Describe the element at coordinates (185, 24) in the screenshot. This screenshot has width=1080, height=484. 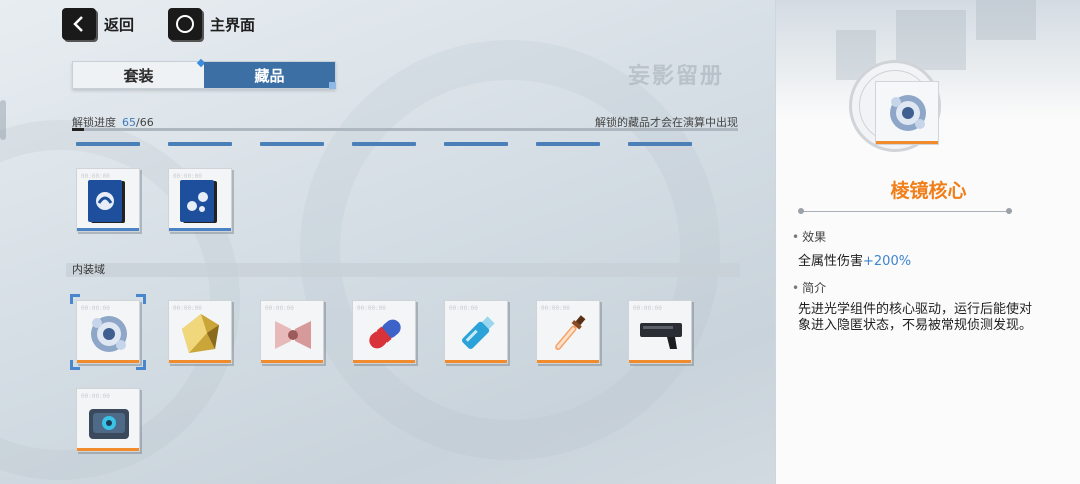
I see `circle-key-icon` at that location.